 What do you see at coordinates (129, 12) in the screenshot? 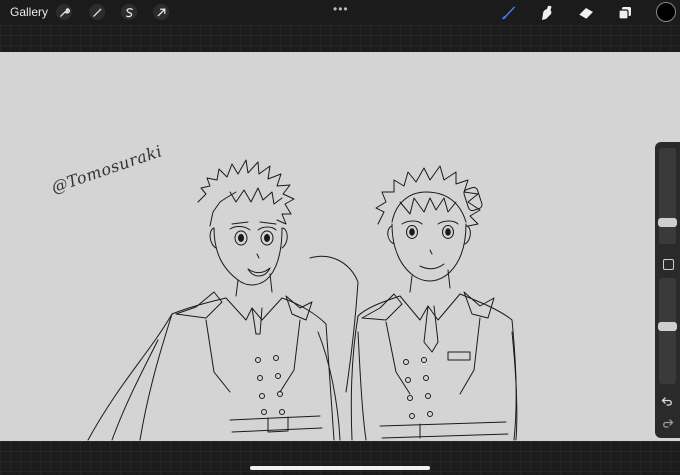
I see `selection-icon` at bounding box center [129, 12].